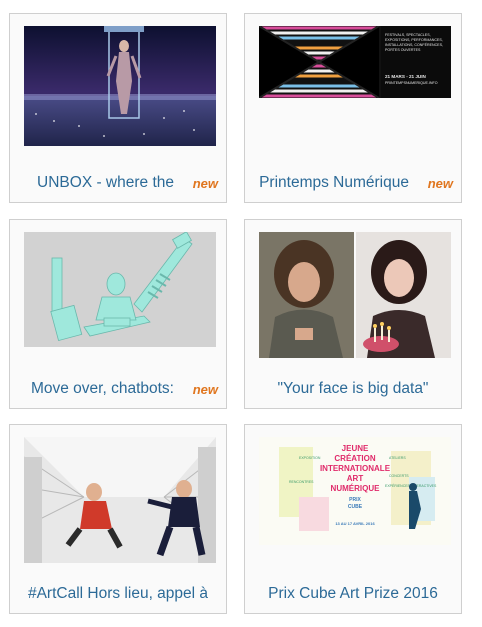 This screenshot has height=627, width=482. I want to click on cube-title-line: CRÉATION, so click(354, 458).